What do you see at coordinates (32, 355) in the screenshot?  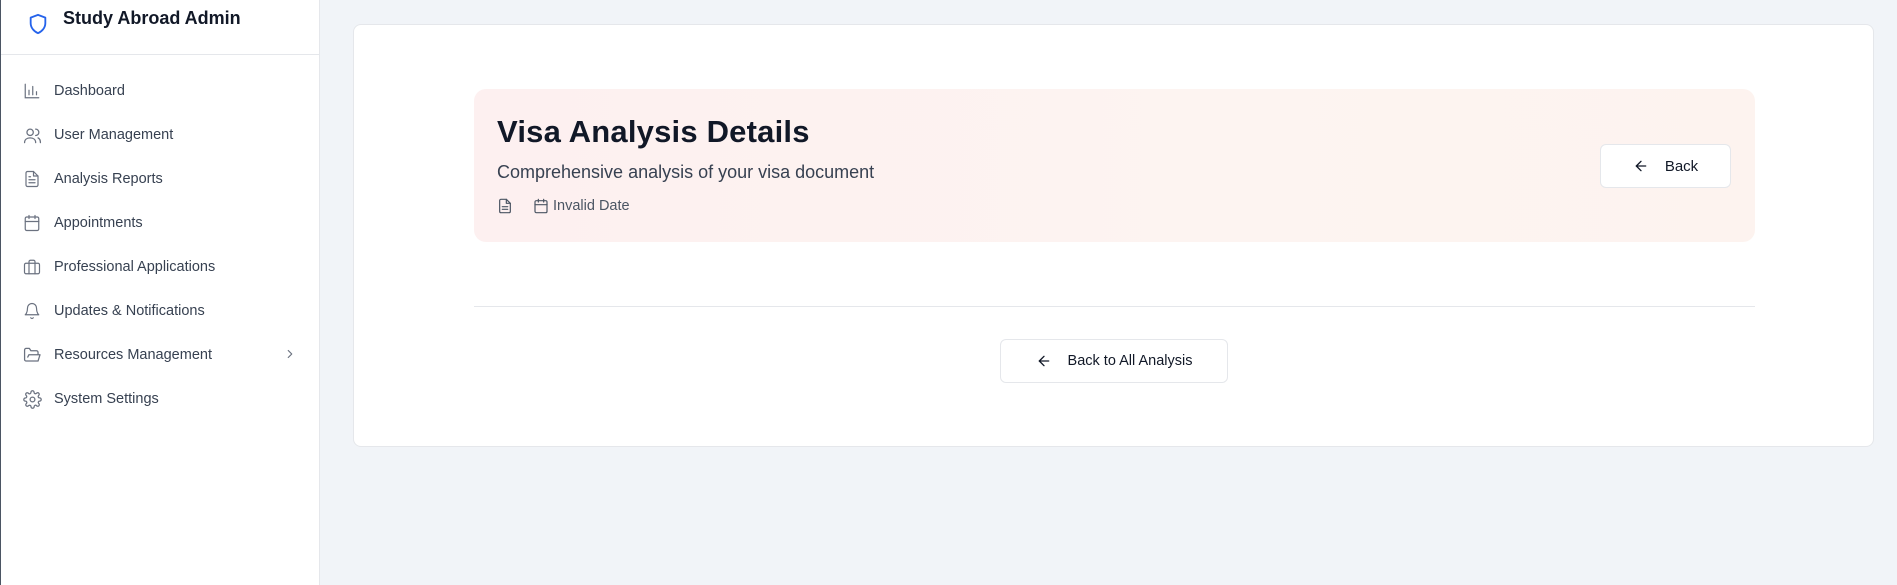 I see `folder-open-icon` at bounding box center [32, 355].